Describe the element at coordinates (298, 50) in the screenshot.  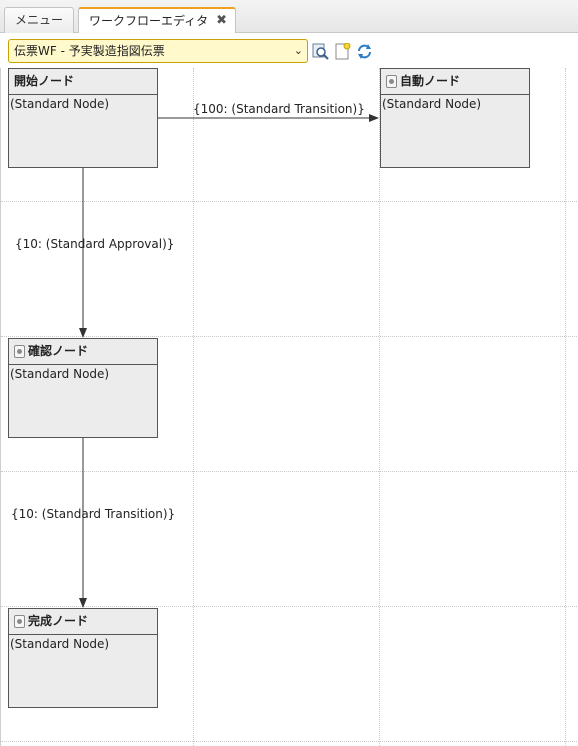
I see `chevron-down-icon: ⌄` at that location.